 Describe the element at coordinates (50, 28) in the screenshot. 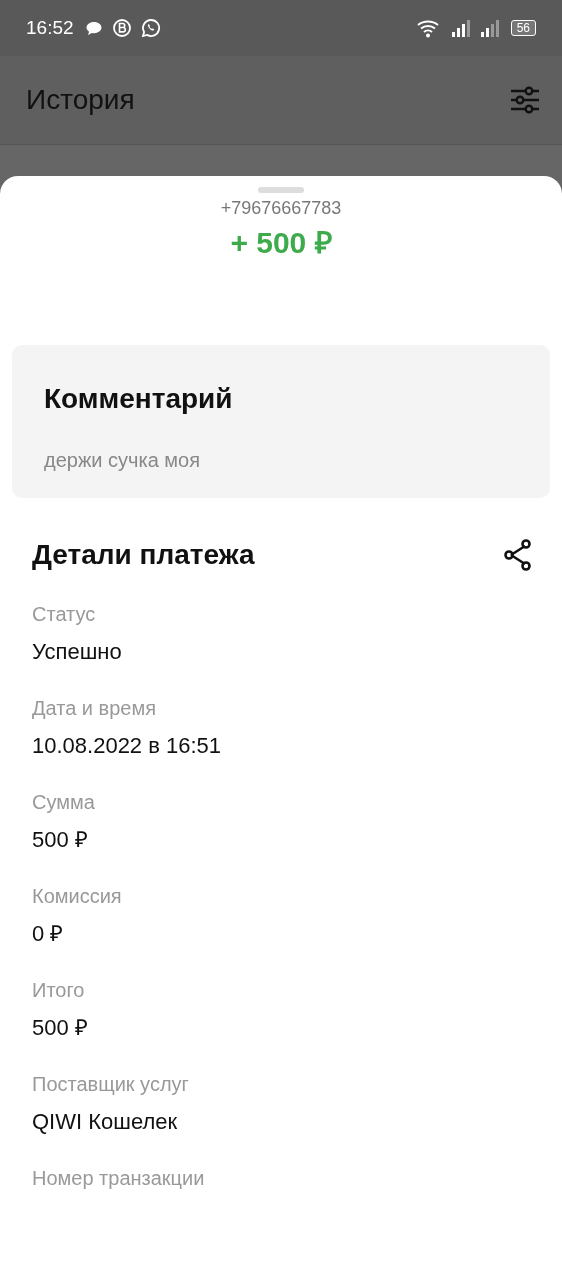

I see `status-time: 16:52` at that location.